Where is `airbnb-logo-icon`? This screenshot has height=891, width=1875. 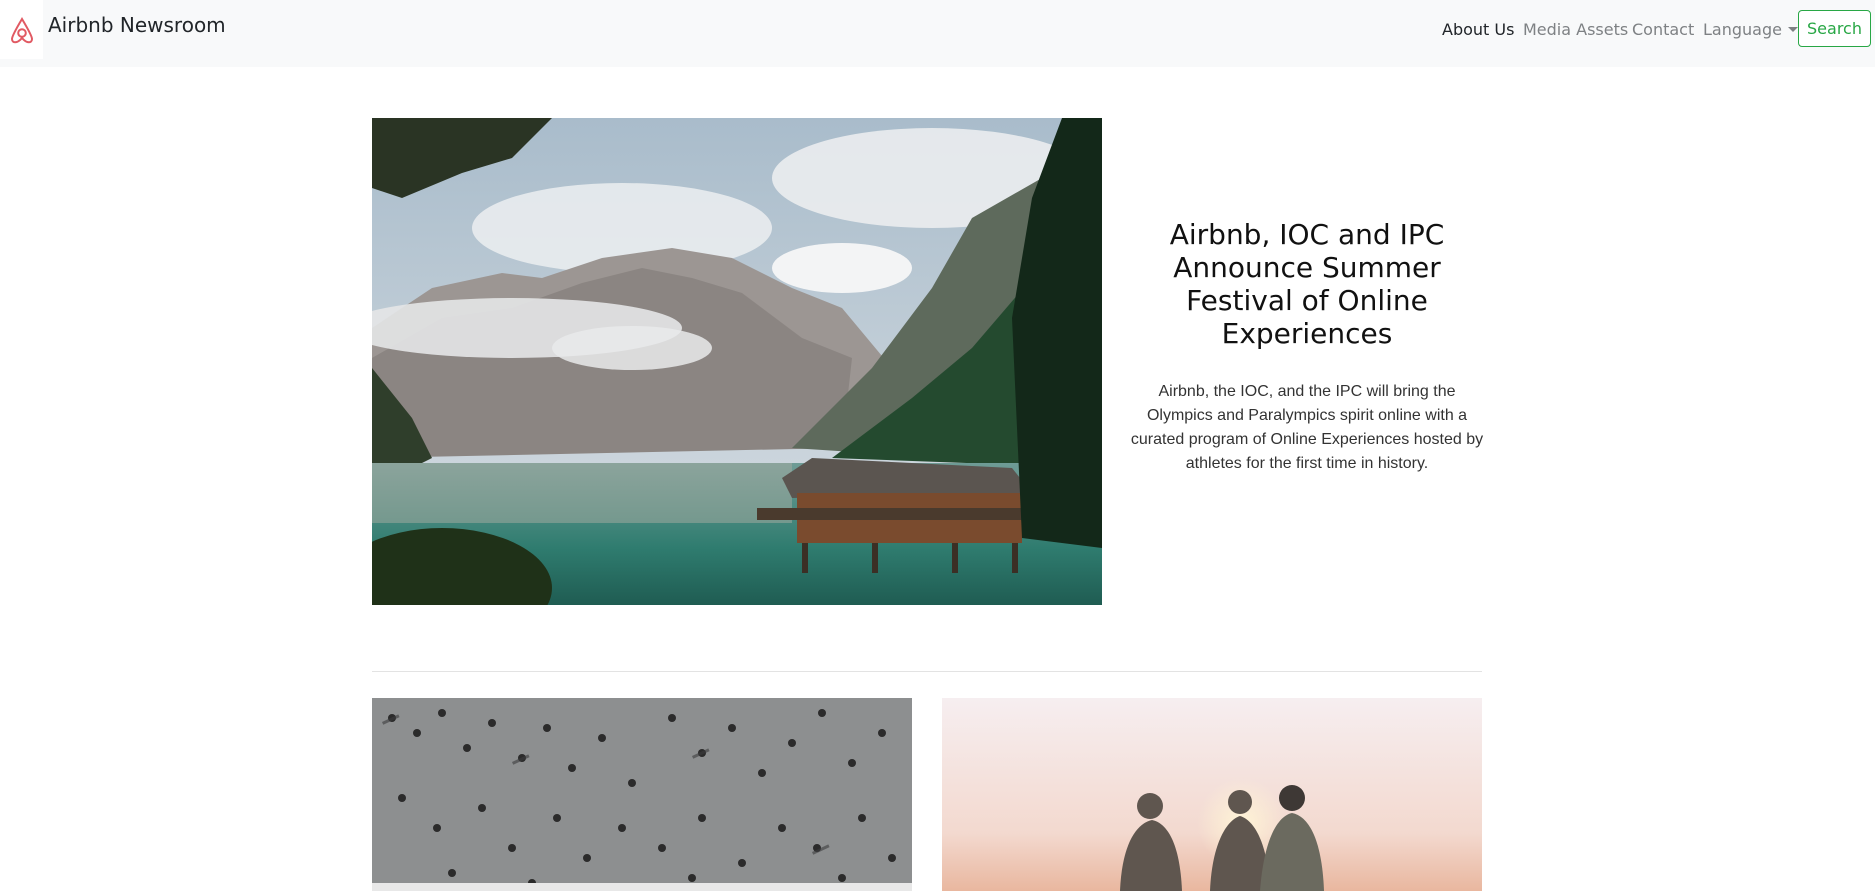
airbnb-logo-icon is located at coordinates (21, 29).